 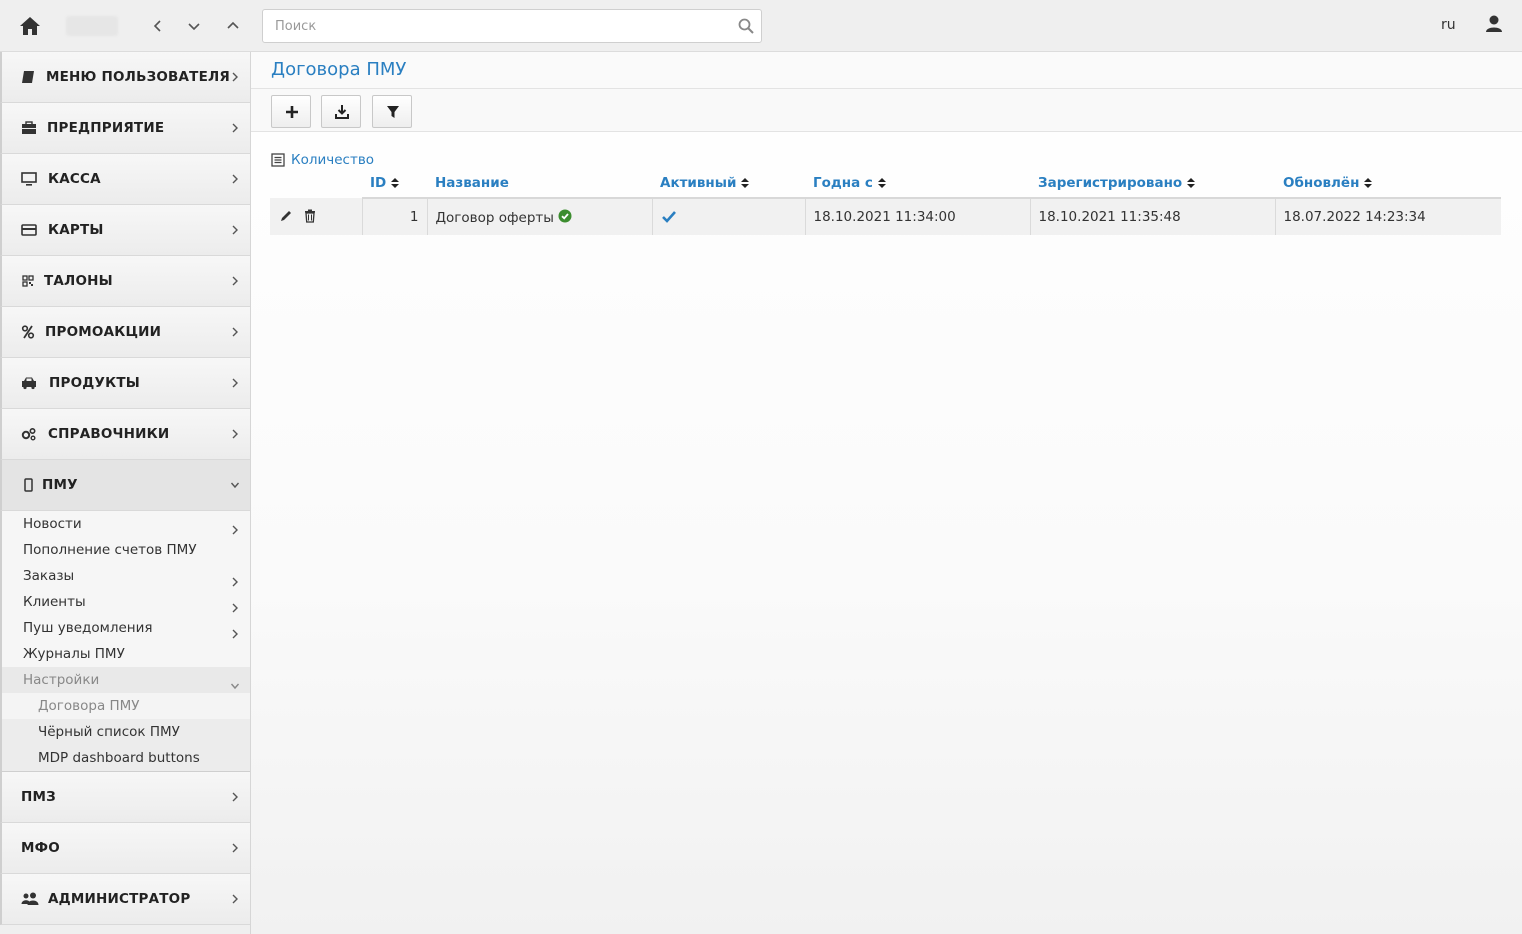 I want to click on sidebar-subsubitem-contracts: Договора ПМУ, so click(x=125, y=706).